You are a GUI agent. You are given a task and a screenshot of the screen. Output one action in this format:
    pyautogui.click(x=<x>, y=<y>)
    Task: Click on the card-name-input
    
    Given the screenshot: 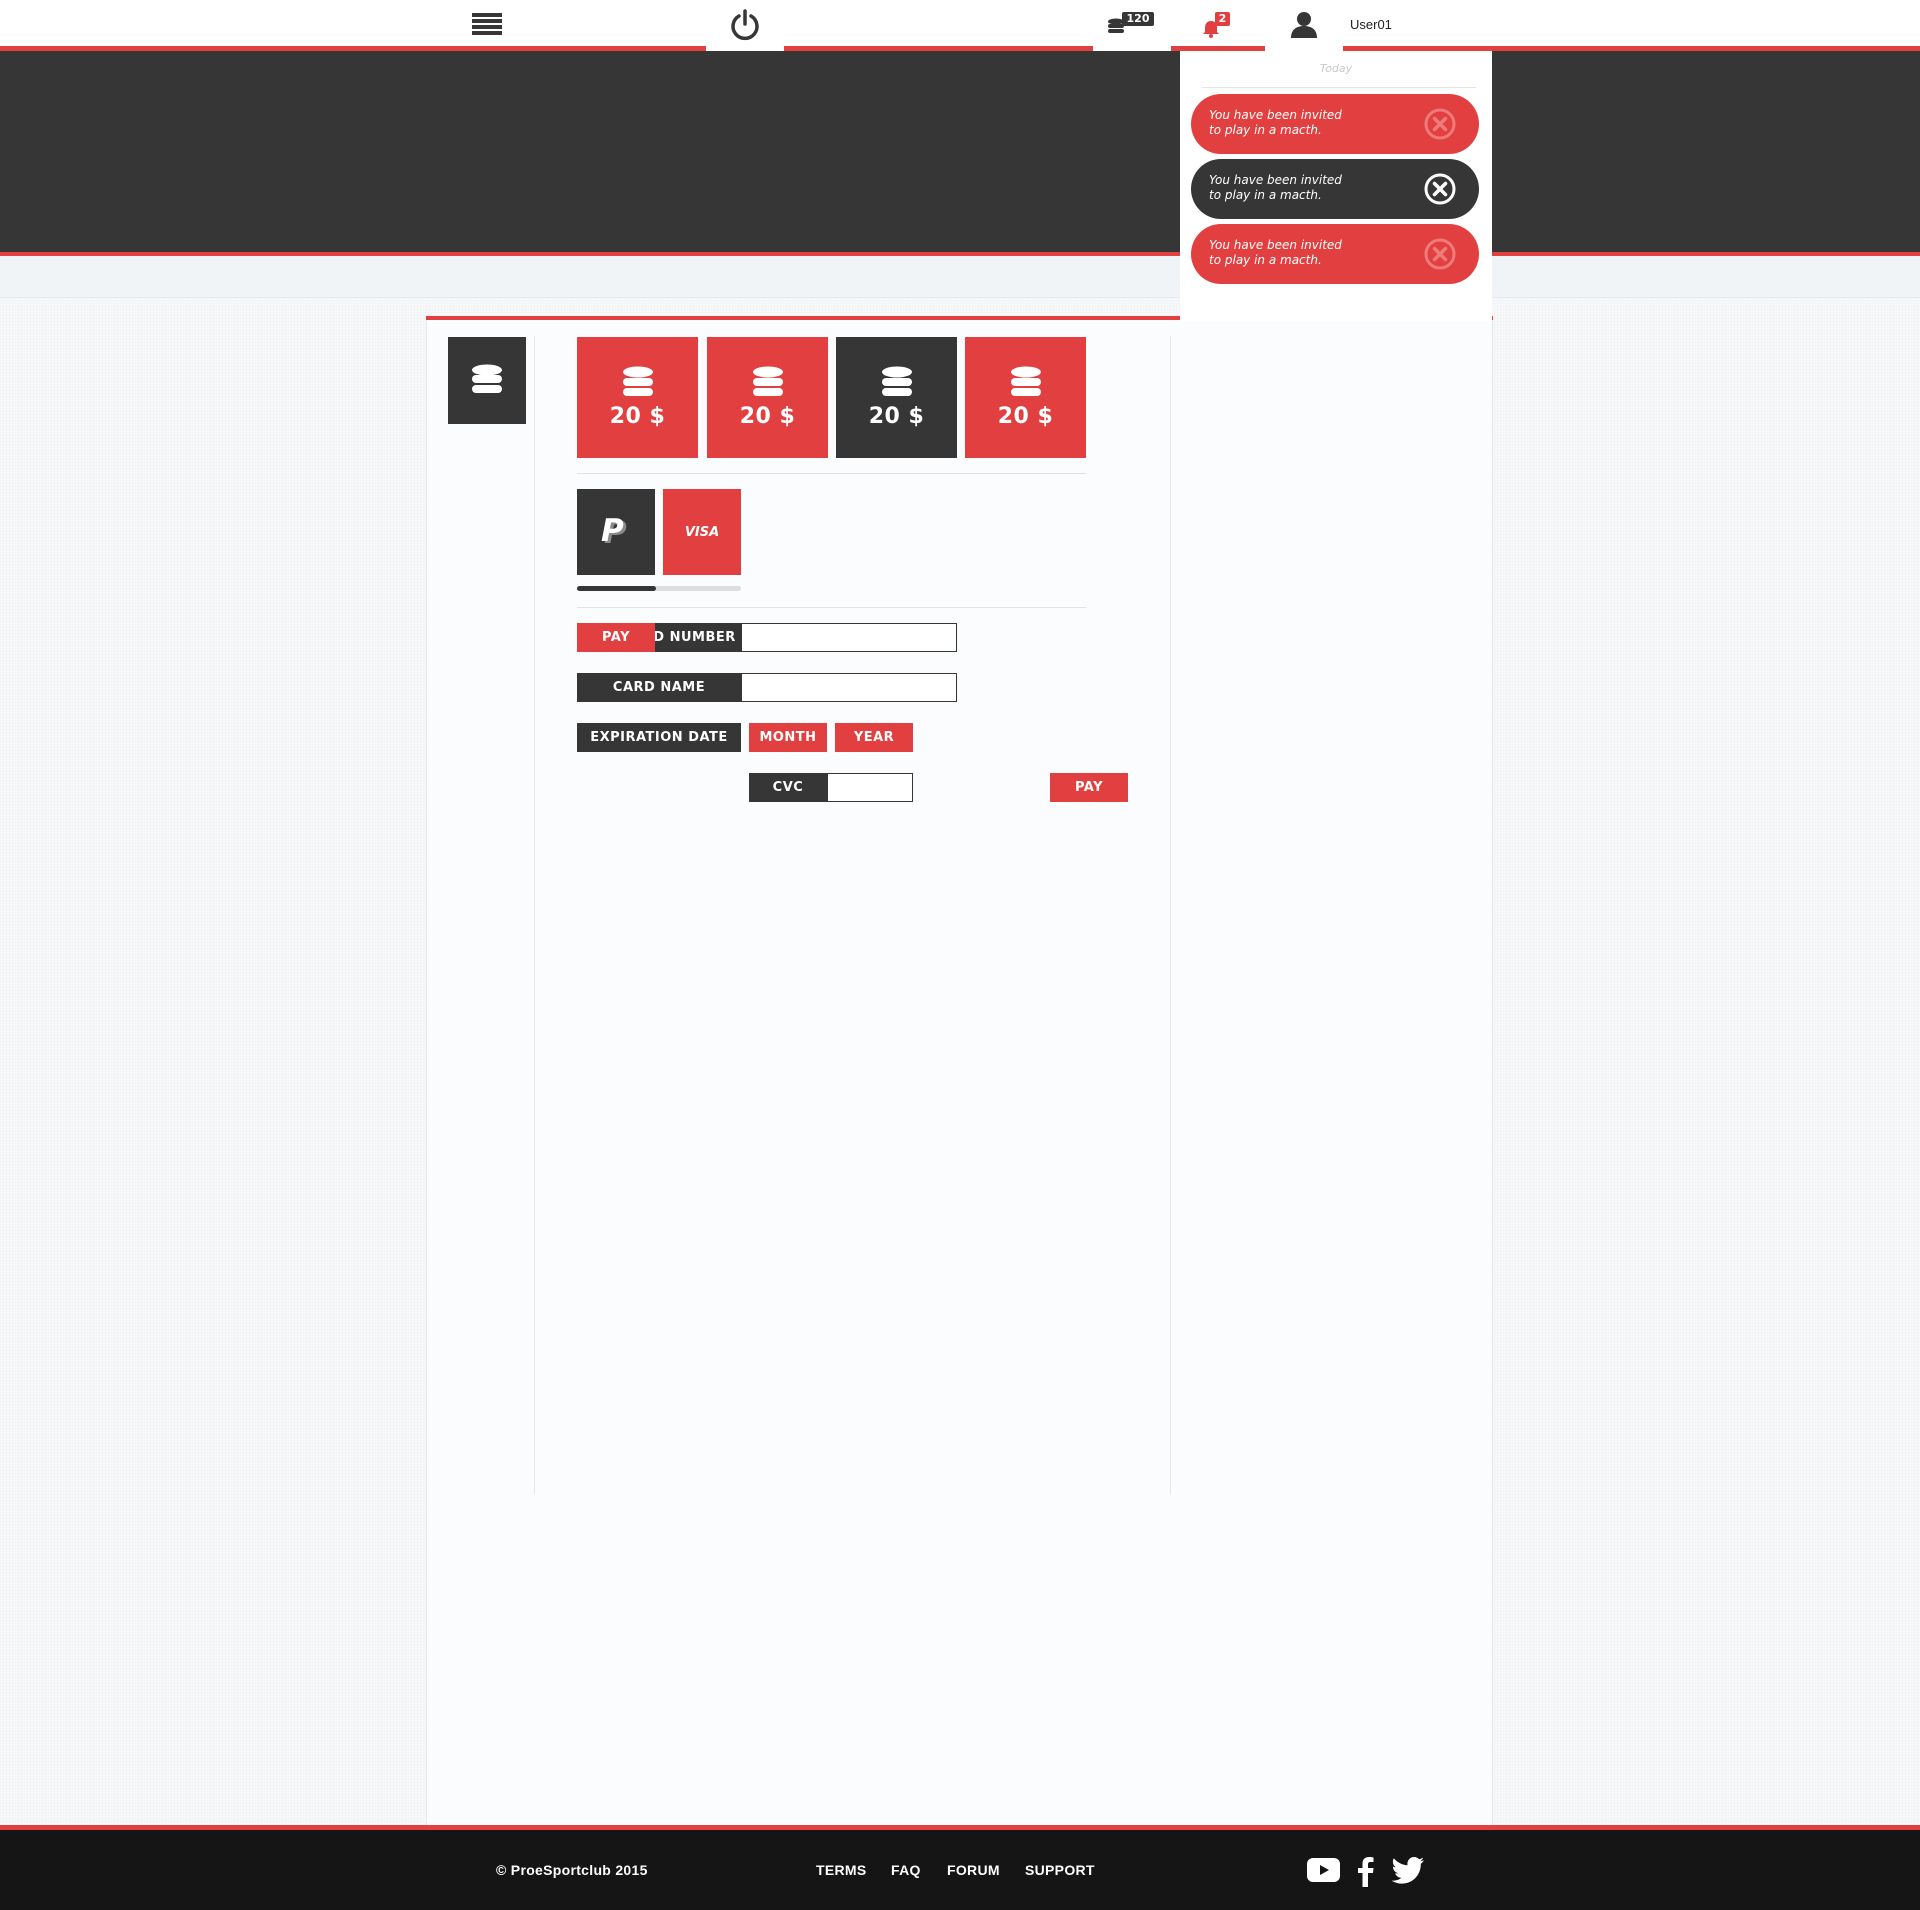 What is the action you would take?
    pyautogui.click(x=849, y=687)
    